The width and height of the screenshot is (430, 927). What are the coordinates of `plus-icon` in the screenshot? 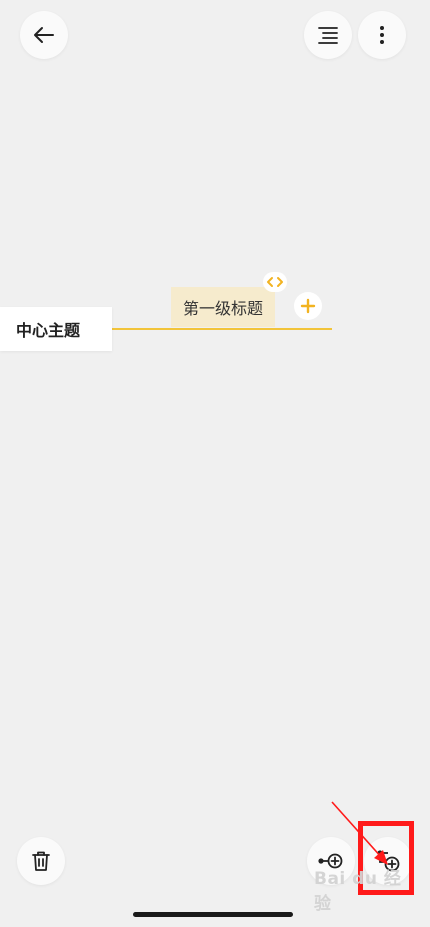 It's located at (308, 306).